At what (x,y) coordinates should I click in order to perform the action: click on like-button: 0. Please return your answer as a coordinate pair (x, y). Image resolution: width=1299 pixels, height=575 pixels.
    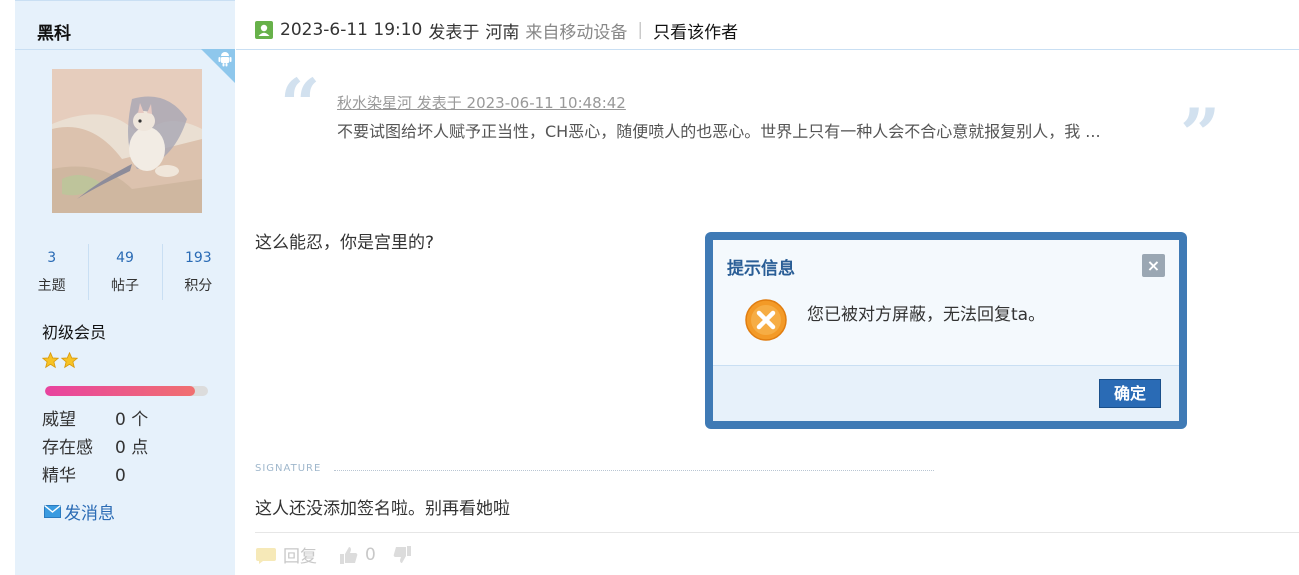
    Looking at the image, I should click on (357, 555).